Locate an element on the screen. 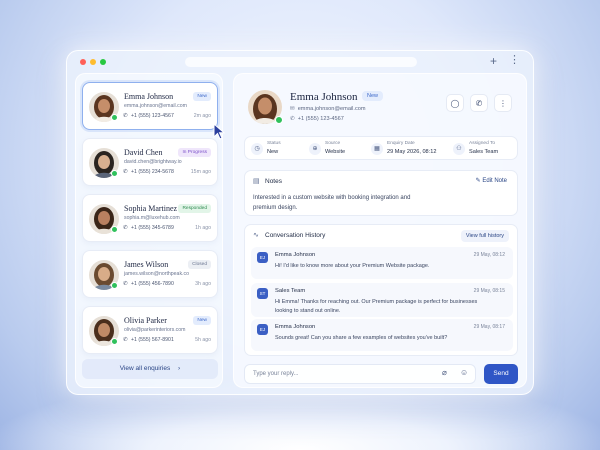 This screenshot has height=450, width=600. chat-button: ◯ is located at coordinates (455, 103).